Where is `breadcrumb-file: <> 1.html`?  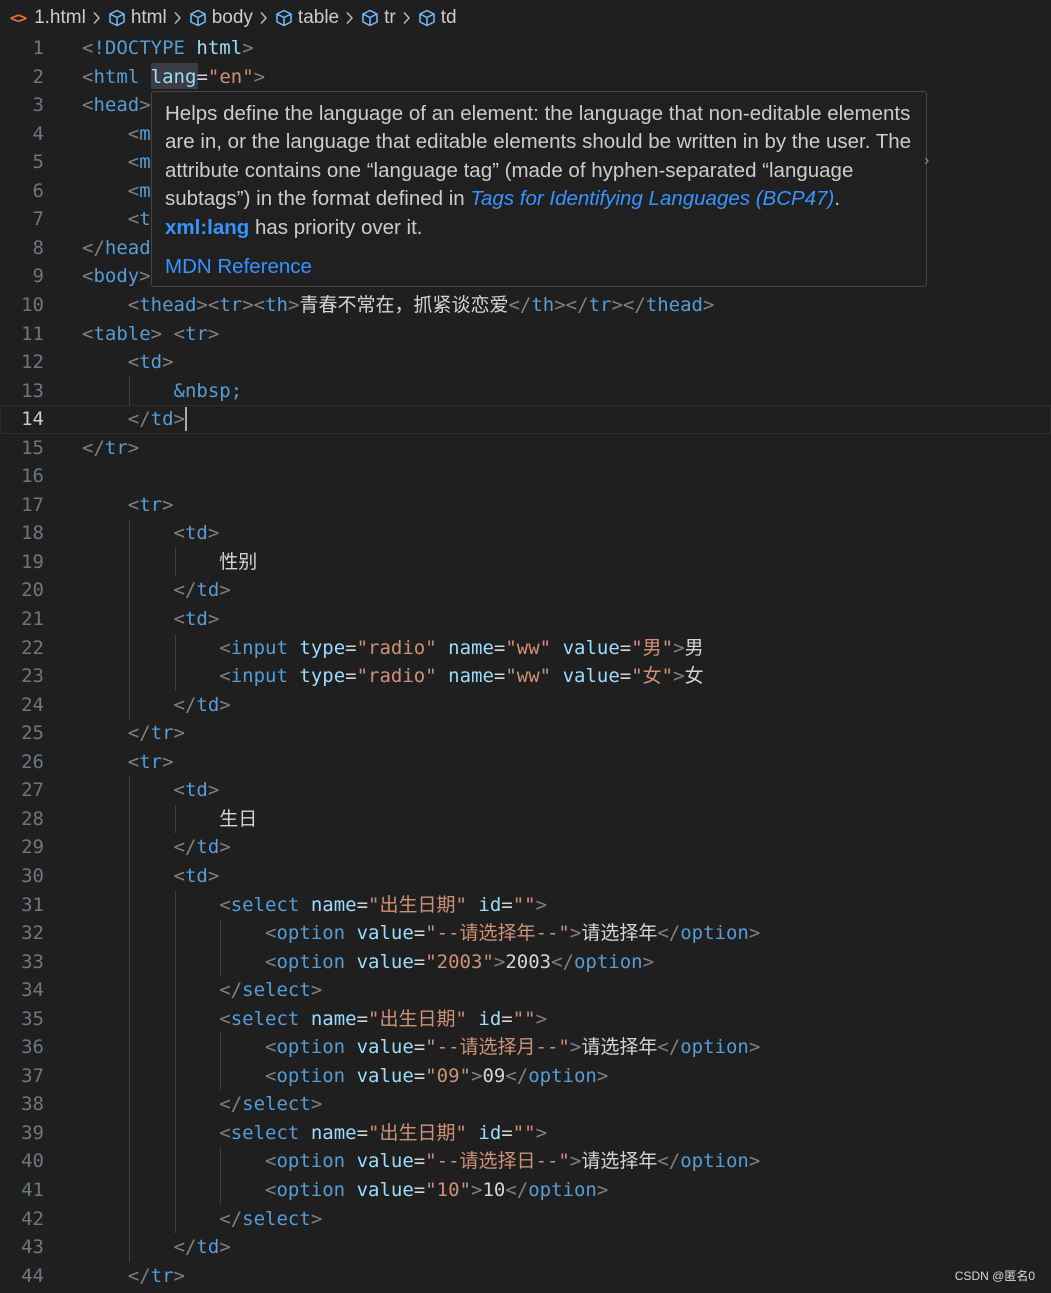 breadcrumb-file: <> 1.html is located at coordinates (48, 18).